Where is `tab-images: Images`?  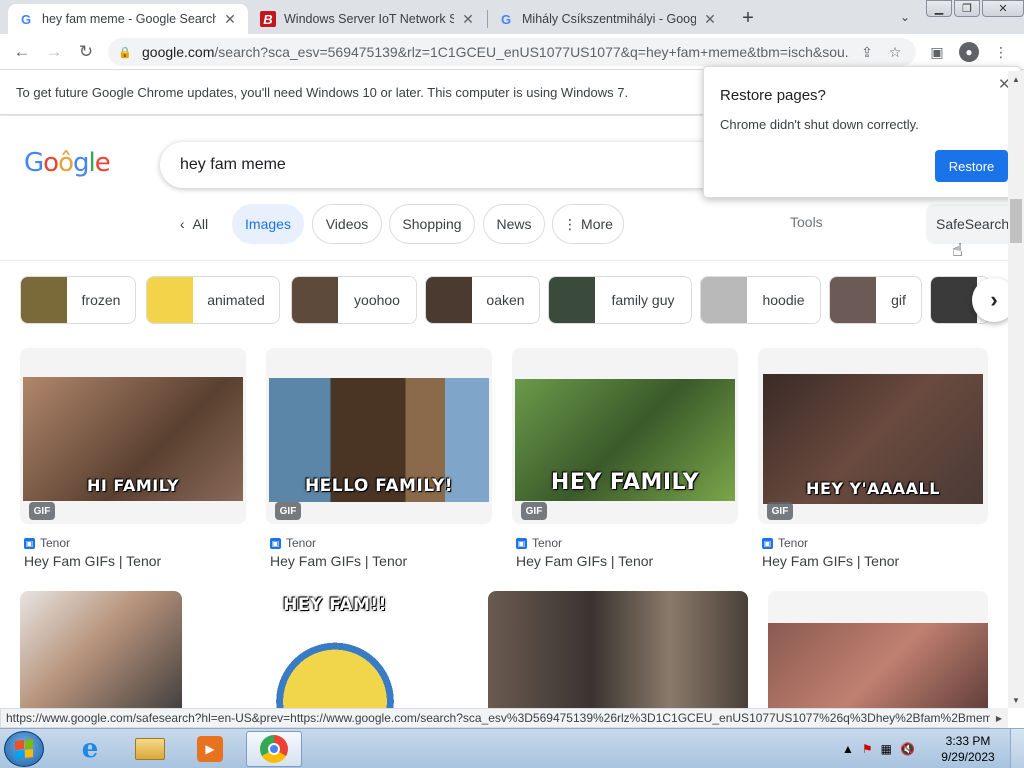
tab-images: Images is located at coordinates (268, 224).